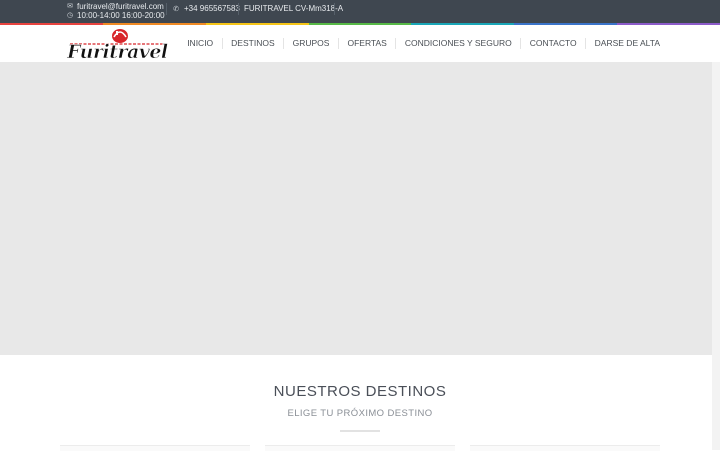 The width and height of the screenshot is (720, 451). I want to click on section-subtitle: ELIGE TU PRÓXIMO DESTINO, so click(360, 413).